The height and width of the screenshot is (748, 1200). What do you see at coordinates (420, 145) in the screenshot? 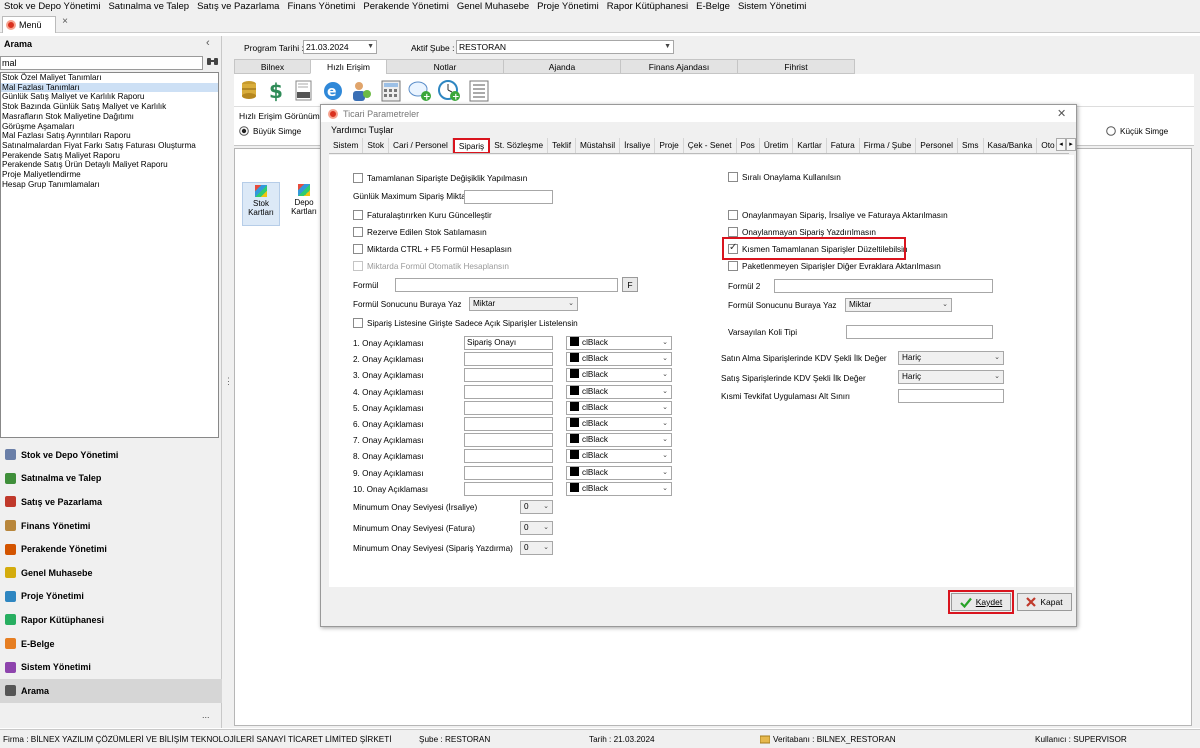
I see `dialog-tab: Cari / Personel` at bounding box center [420, 145].